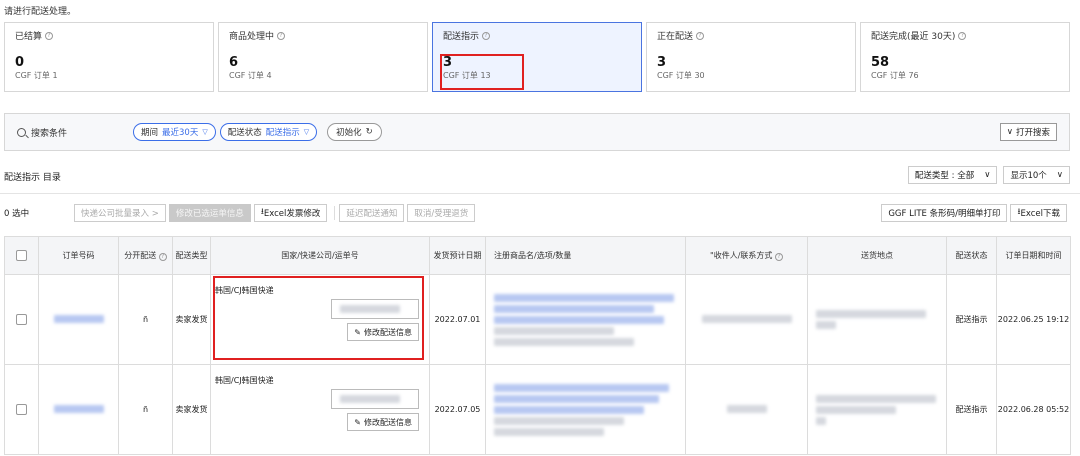 The image size is (1080, 456). Describe the element at coordinates (150, 133) in the screenshot. I see `filter-name: 期间` at that location.